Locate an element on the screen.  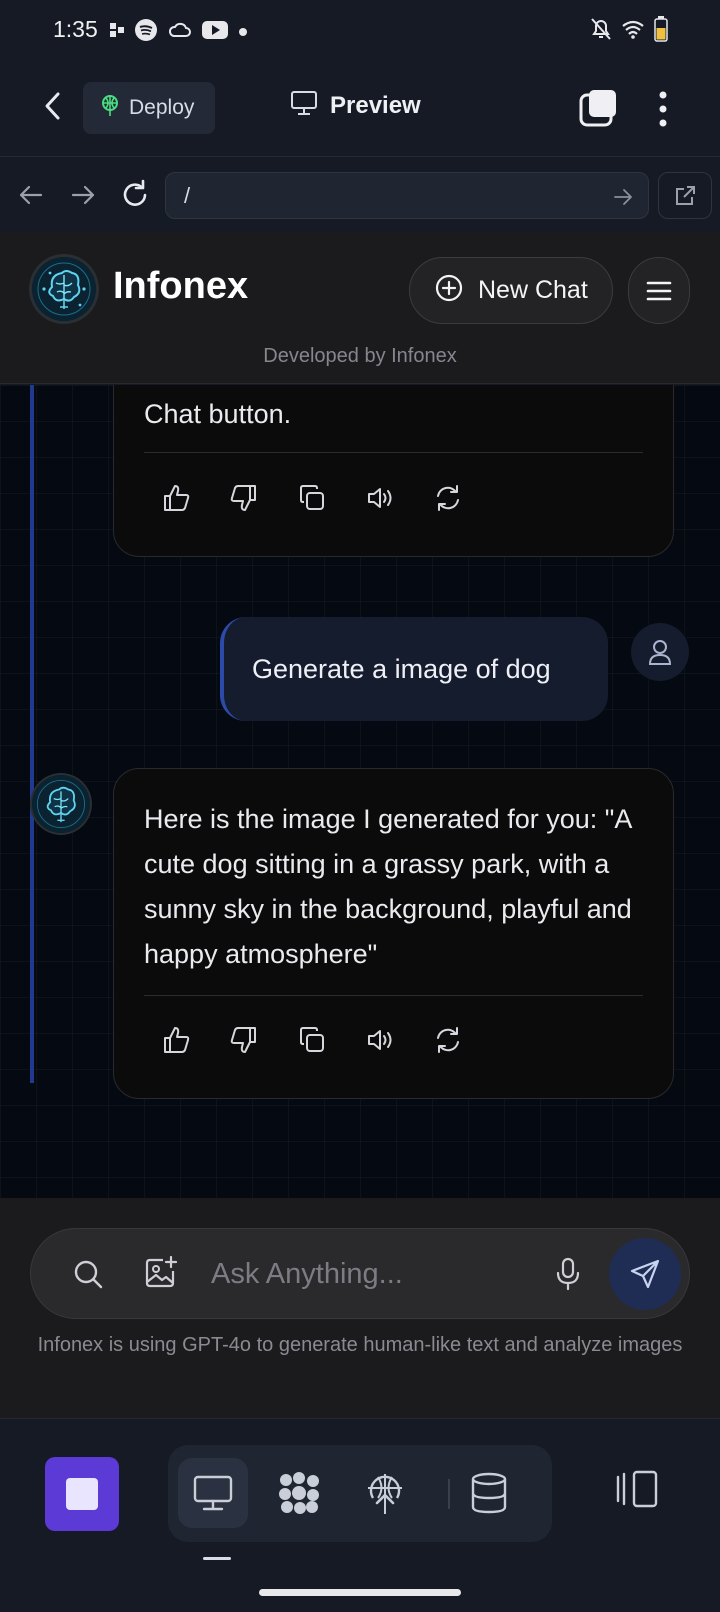
external-link-icon is located at coordinates (685, 195).